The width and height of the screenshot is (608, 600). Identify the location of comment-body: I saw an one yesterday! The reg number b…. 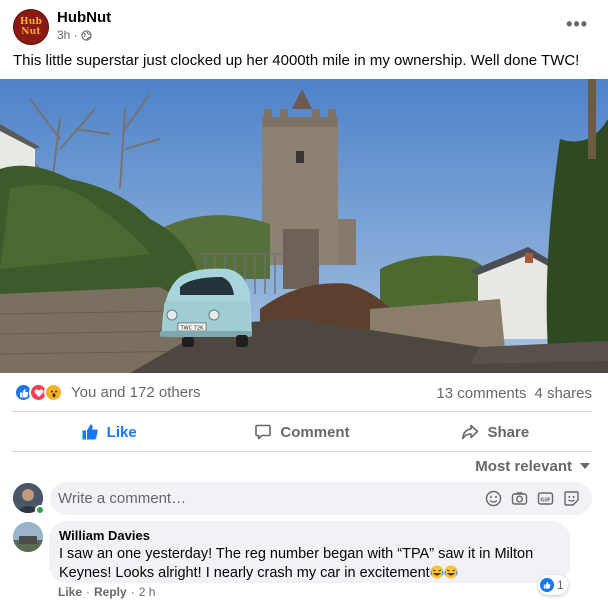
(296, 563).